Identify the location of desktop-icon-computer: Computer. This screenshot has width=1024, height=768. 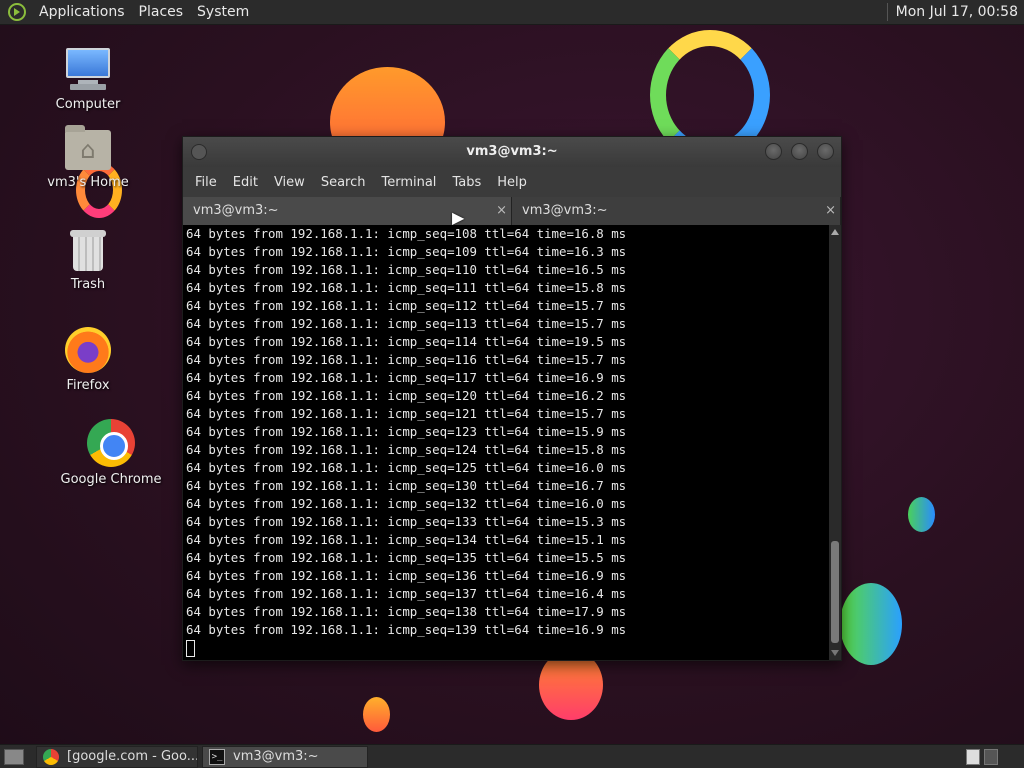
(88, 79).